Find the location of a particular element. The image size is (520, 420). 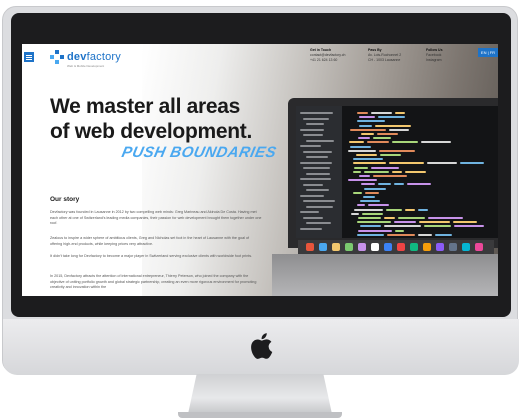

contact-phone: +41 21 624 13 60 is located at coordinates (327, 60).